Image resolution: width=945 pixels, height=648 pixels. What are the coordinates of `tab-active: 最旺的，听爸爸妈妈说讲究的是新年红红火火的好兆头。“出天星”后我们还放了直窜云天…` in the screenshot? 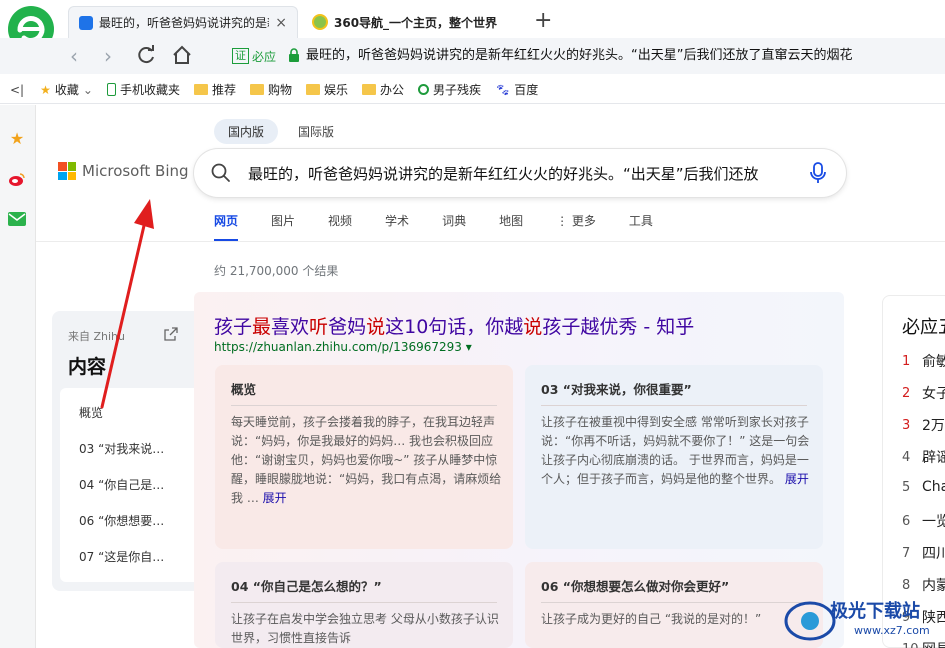 It's located at (183, 22).